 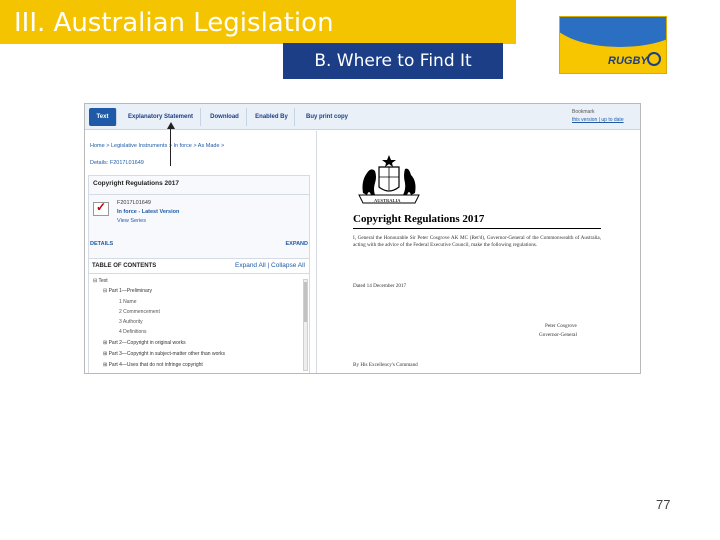 What do you see at coordinates (134, 203) in the screenshot?
I see `card-id: F2017L01649` at bounding box center [134, 203].